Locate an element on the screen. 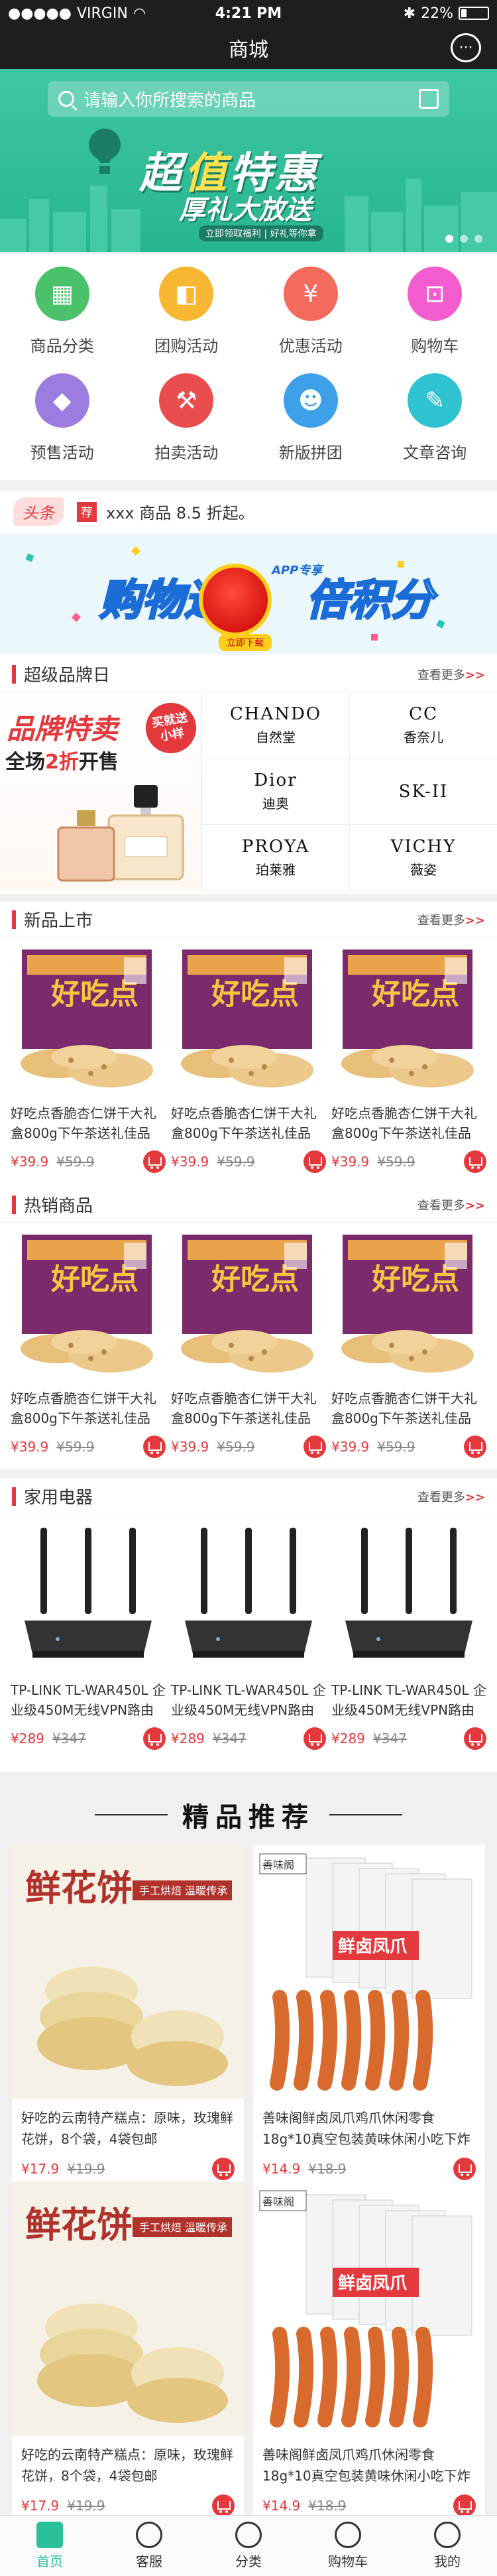 The height and width of the screenshot is (2576, 497). category-label: 预售活动 is located at coordinates (62, 453).